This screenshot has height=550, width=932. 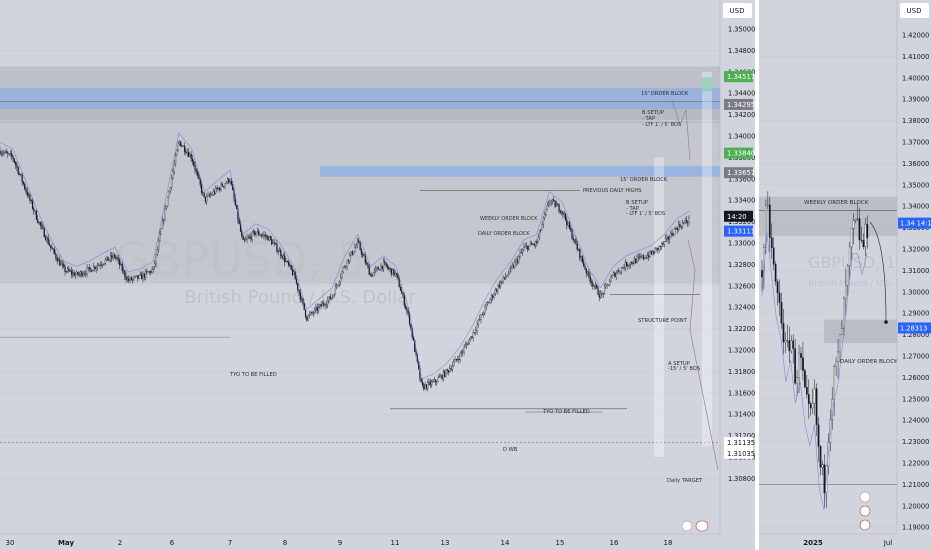 What do you see at coordinates (886, 322) in the screenshot?
I see `projection-end` at bounding box center [886, 322].